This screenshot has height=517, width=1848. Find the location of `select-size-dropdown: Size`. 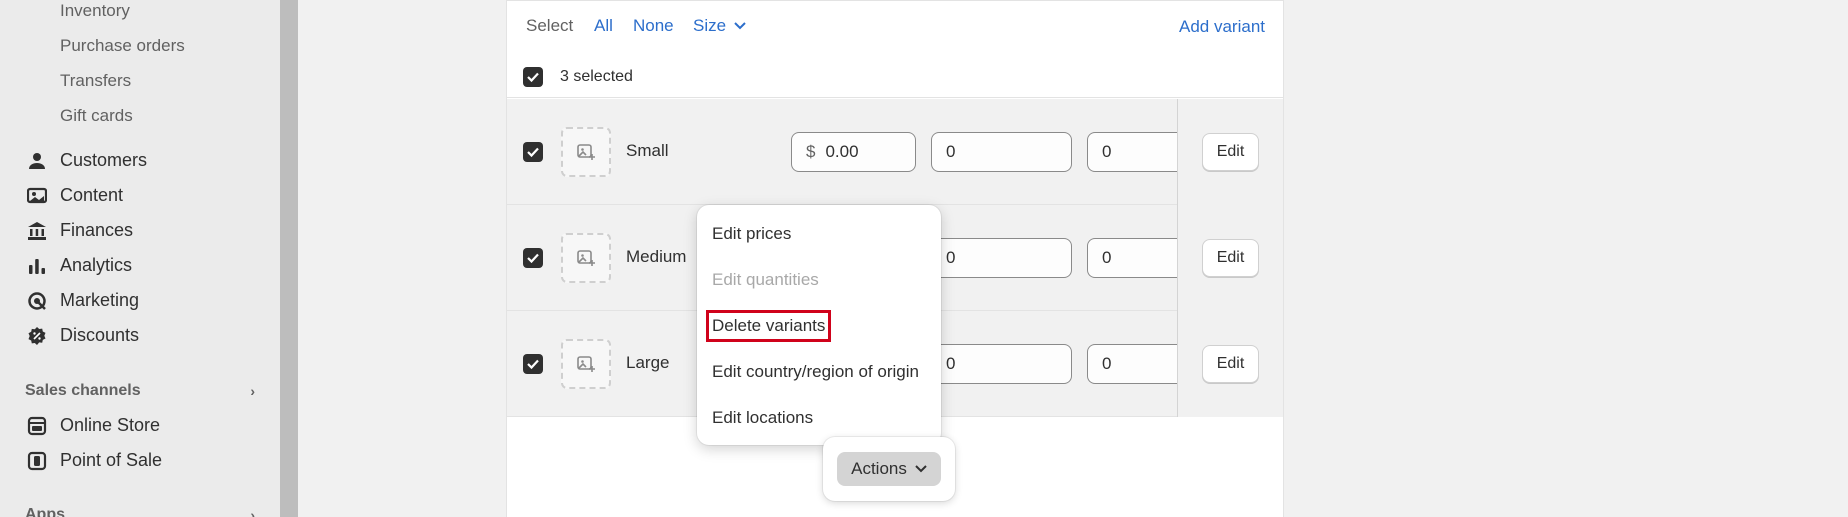

select-size-dropdown: Size is located at coordinates (719, 26).